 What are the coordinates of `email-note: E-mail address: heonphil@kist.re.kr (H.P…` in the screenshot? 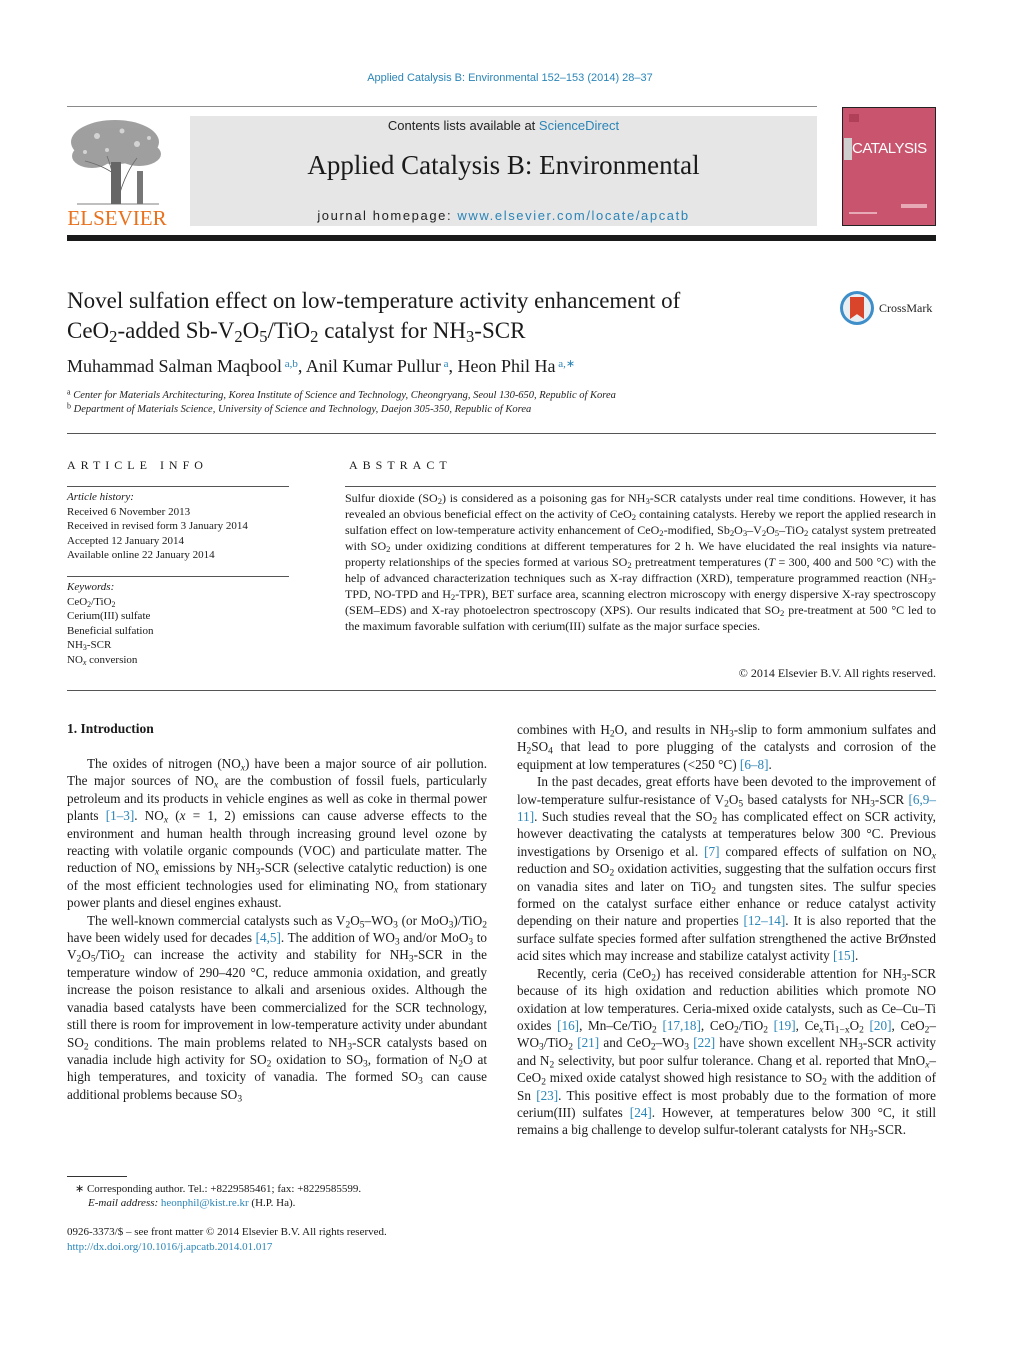 It's located at (191, 1203).